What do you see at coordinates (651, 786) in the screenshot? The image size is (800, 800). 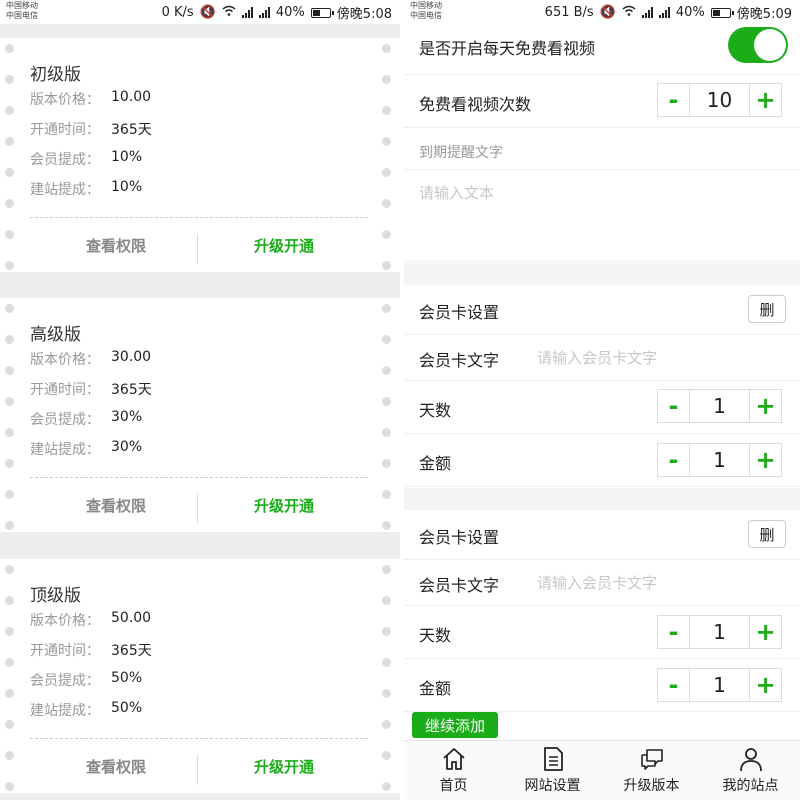 I see `tab-label: 升级版本` at bounding box center [651, 786].